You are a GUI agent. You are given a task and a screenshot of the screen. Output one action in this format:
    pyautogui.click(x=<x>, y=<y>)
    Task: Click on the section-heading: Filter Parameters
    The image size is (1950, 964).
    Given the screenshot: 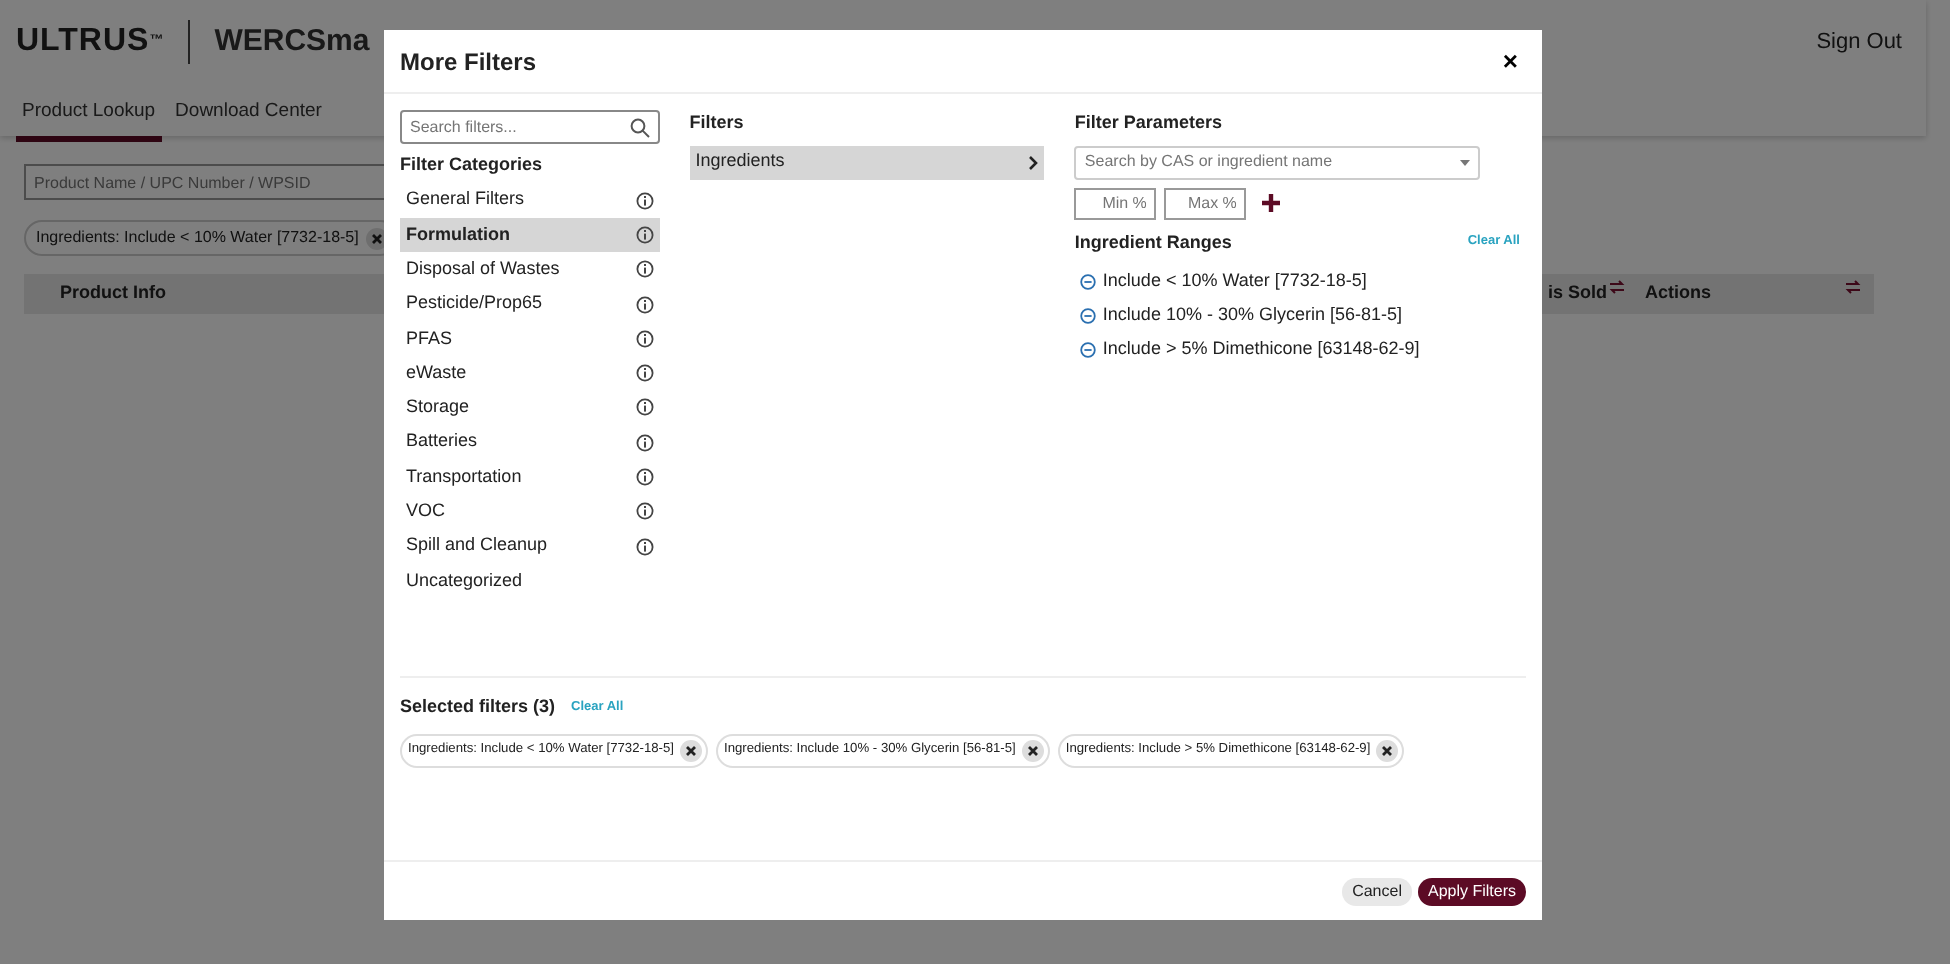 What is the action you would take?
    pyautogui.click(x=1149, y=123)
    